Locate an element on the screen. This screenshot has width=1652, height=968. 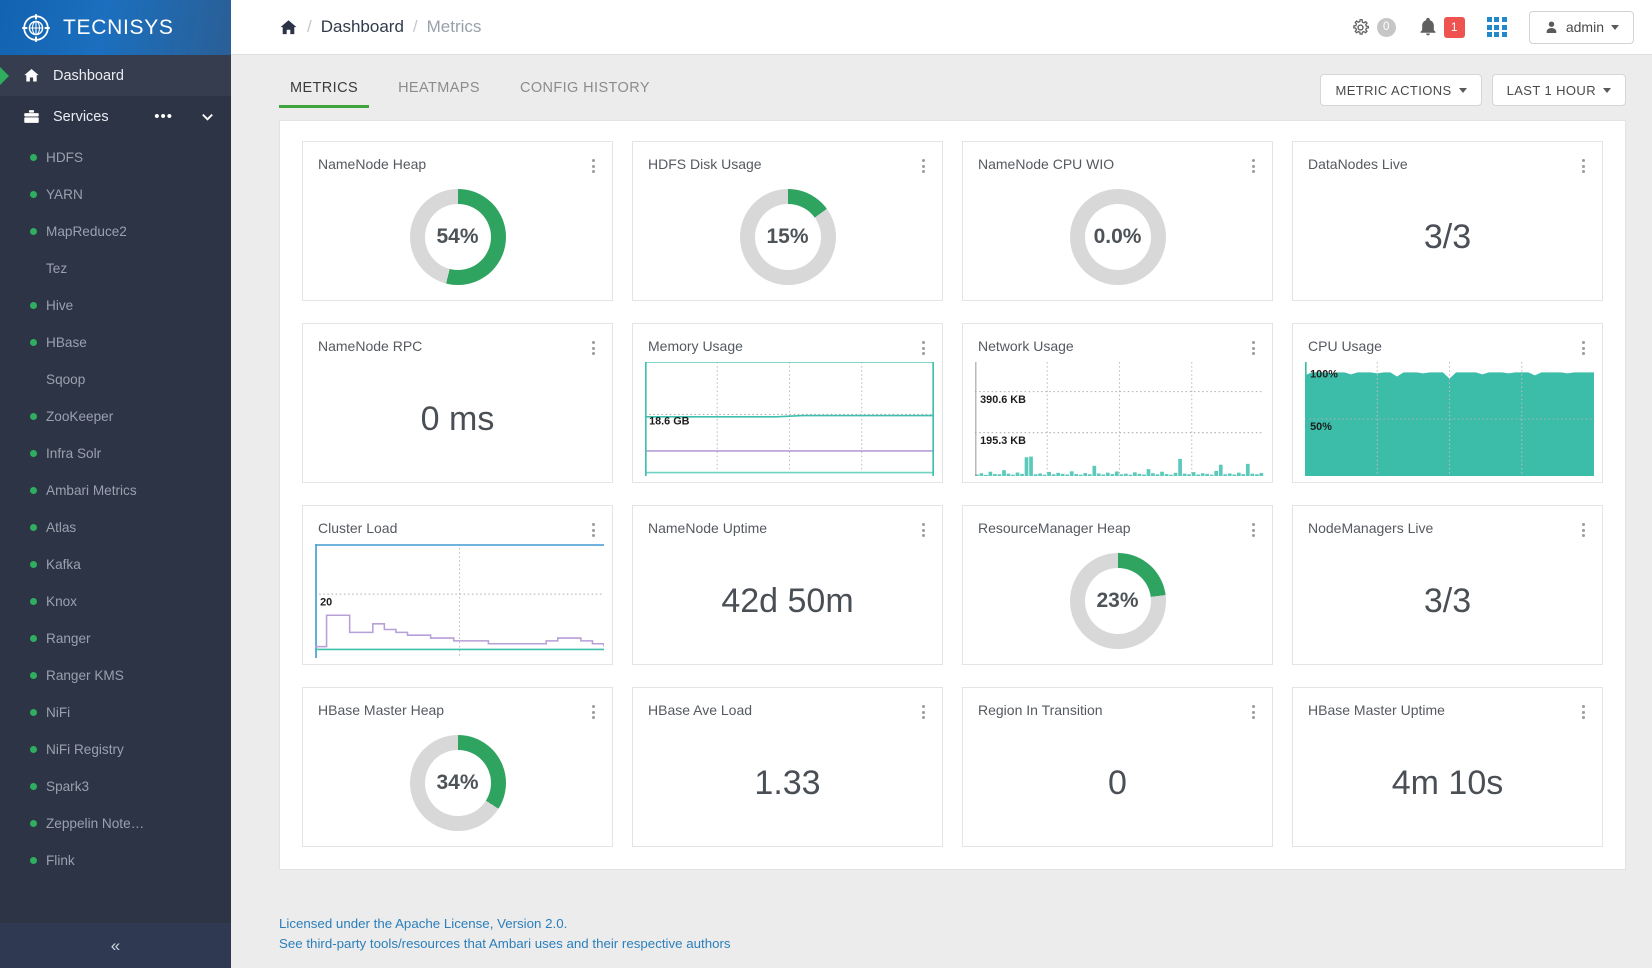
svg-text: 195.3 KB is located at coordinates (1003, 441).